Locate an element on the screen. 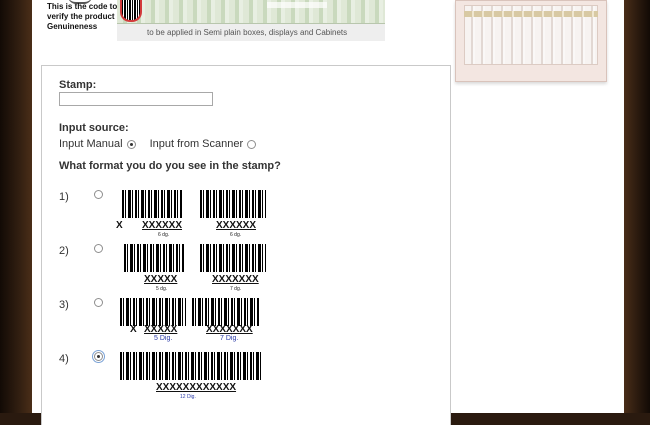 Image resolution: width=650 pixels, height=425 pixels. format-option-2-number: 2) is located at coordinates (64, 251).